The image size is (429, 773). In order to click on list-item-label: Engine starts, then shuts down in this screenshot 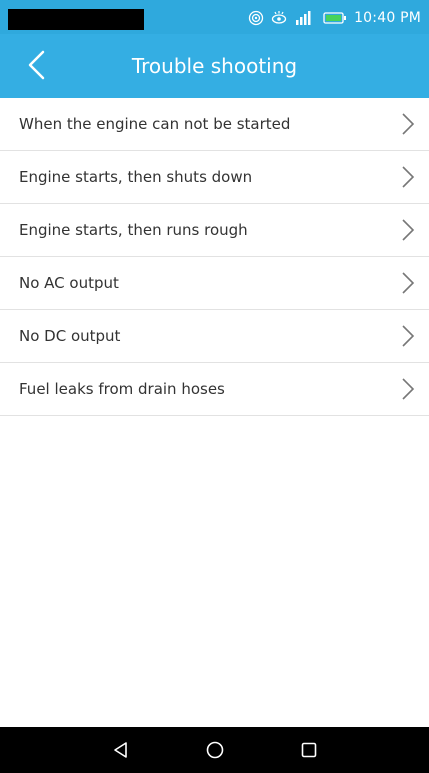, I will do `click(136, 177)`.